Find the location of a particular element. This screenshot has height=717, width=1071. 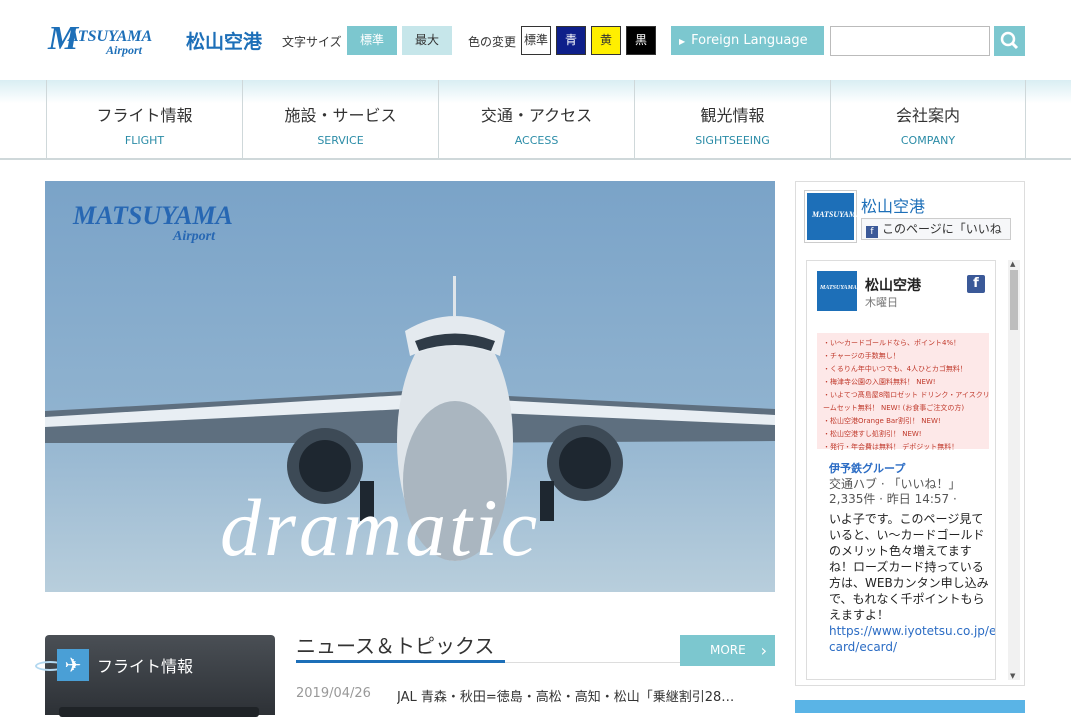

nav-sublabel: COMPANY is located at coordinates (928, 140).